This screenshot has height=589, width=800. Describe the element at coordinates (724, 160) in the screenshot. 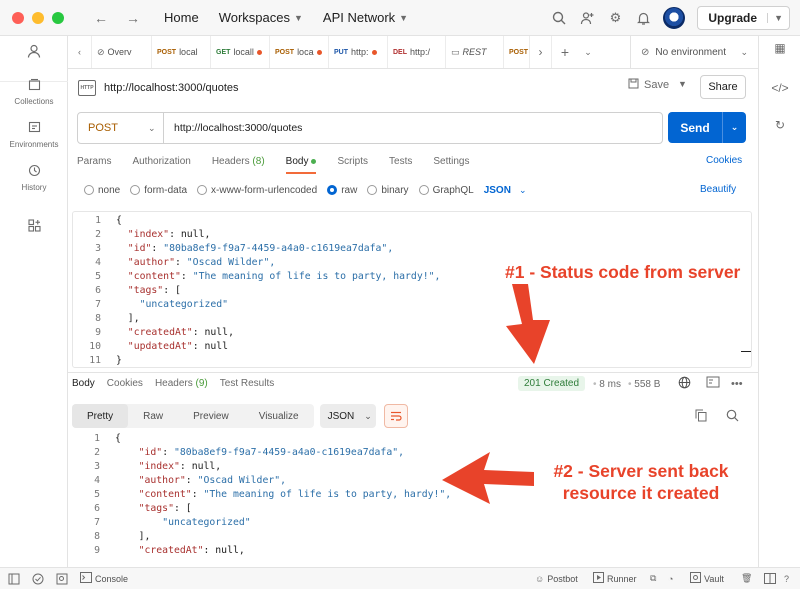

I see `cookies-link: Cookies` at that location.